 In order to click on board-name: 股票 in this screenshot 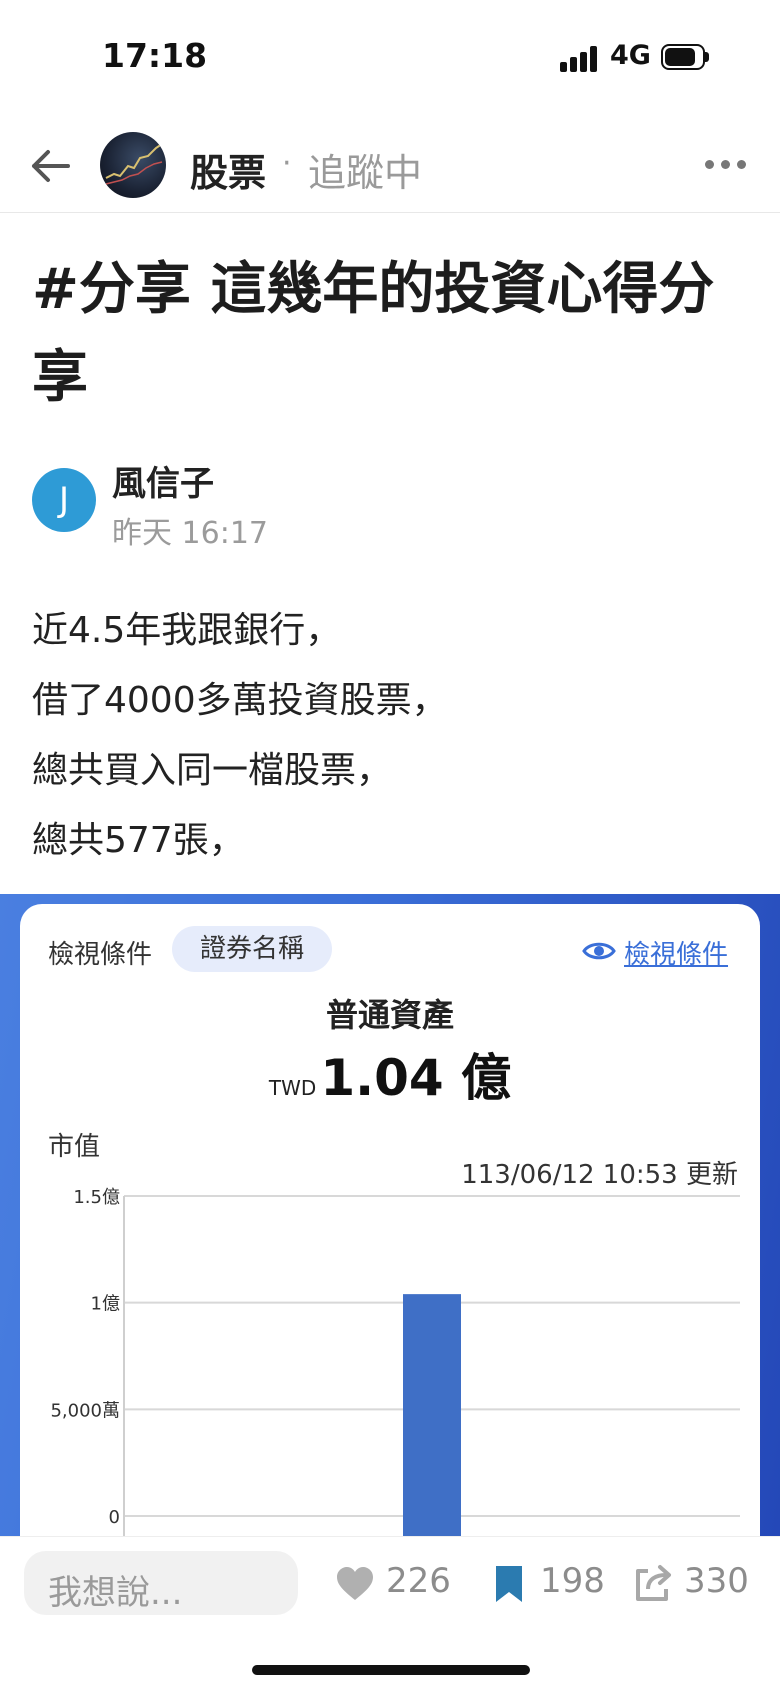, I will do `click(228, 169)`.